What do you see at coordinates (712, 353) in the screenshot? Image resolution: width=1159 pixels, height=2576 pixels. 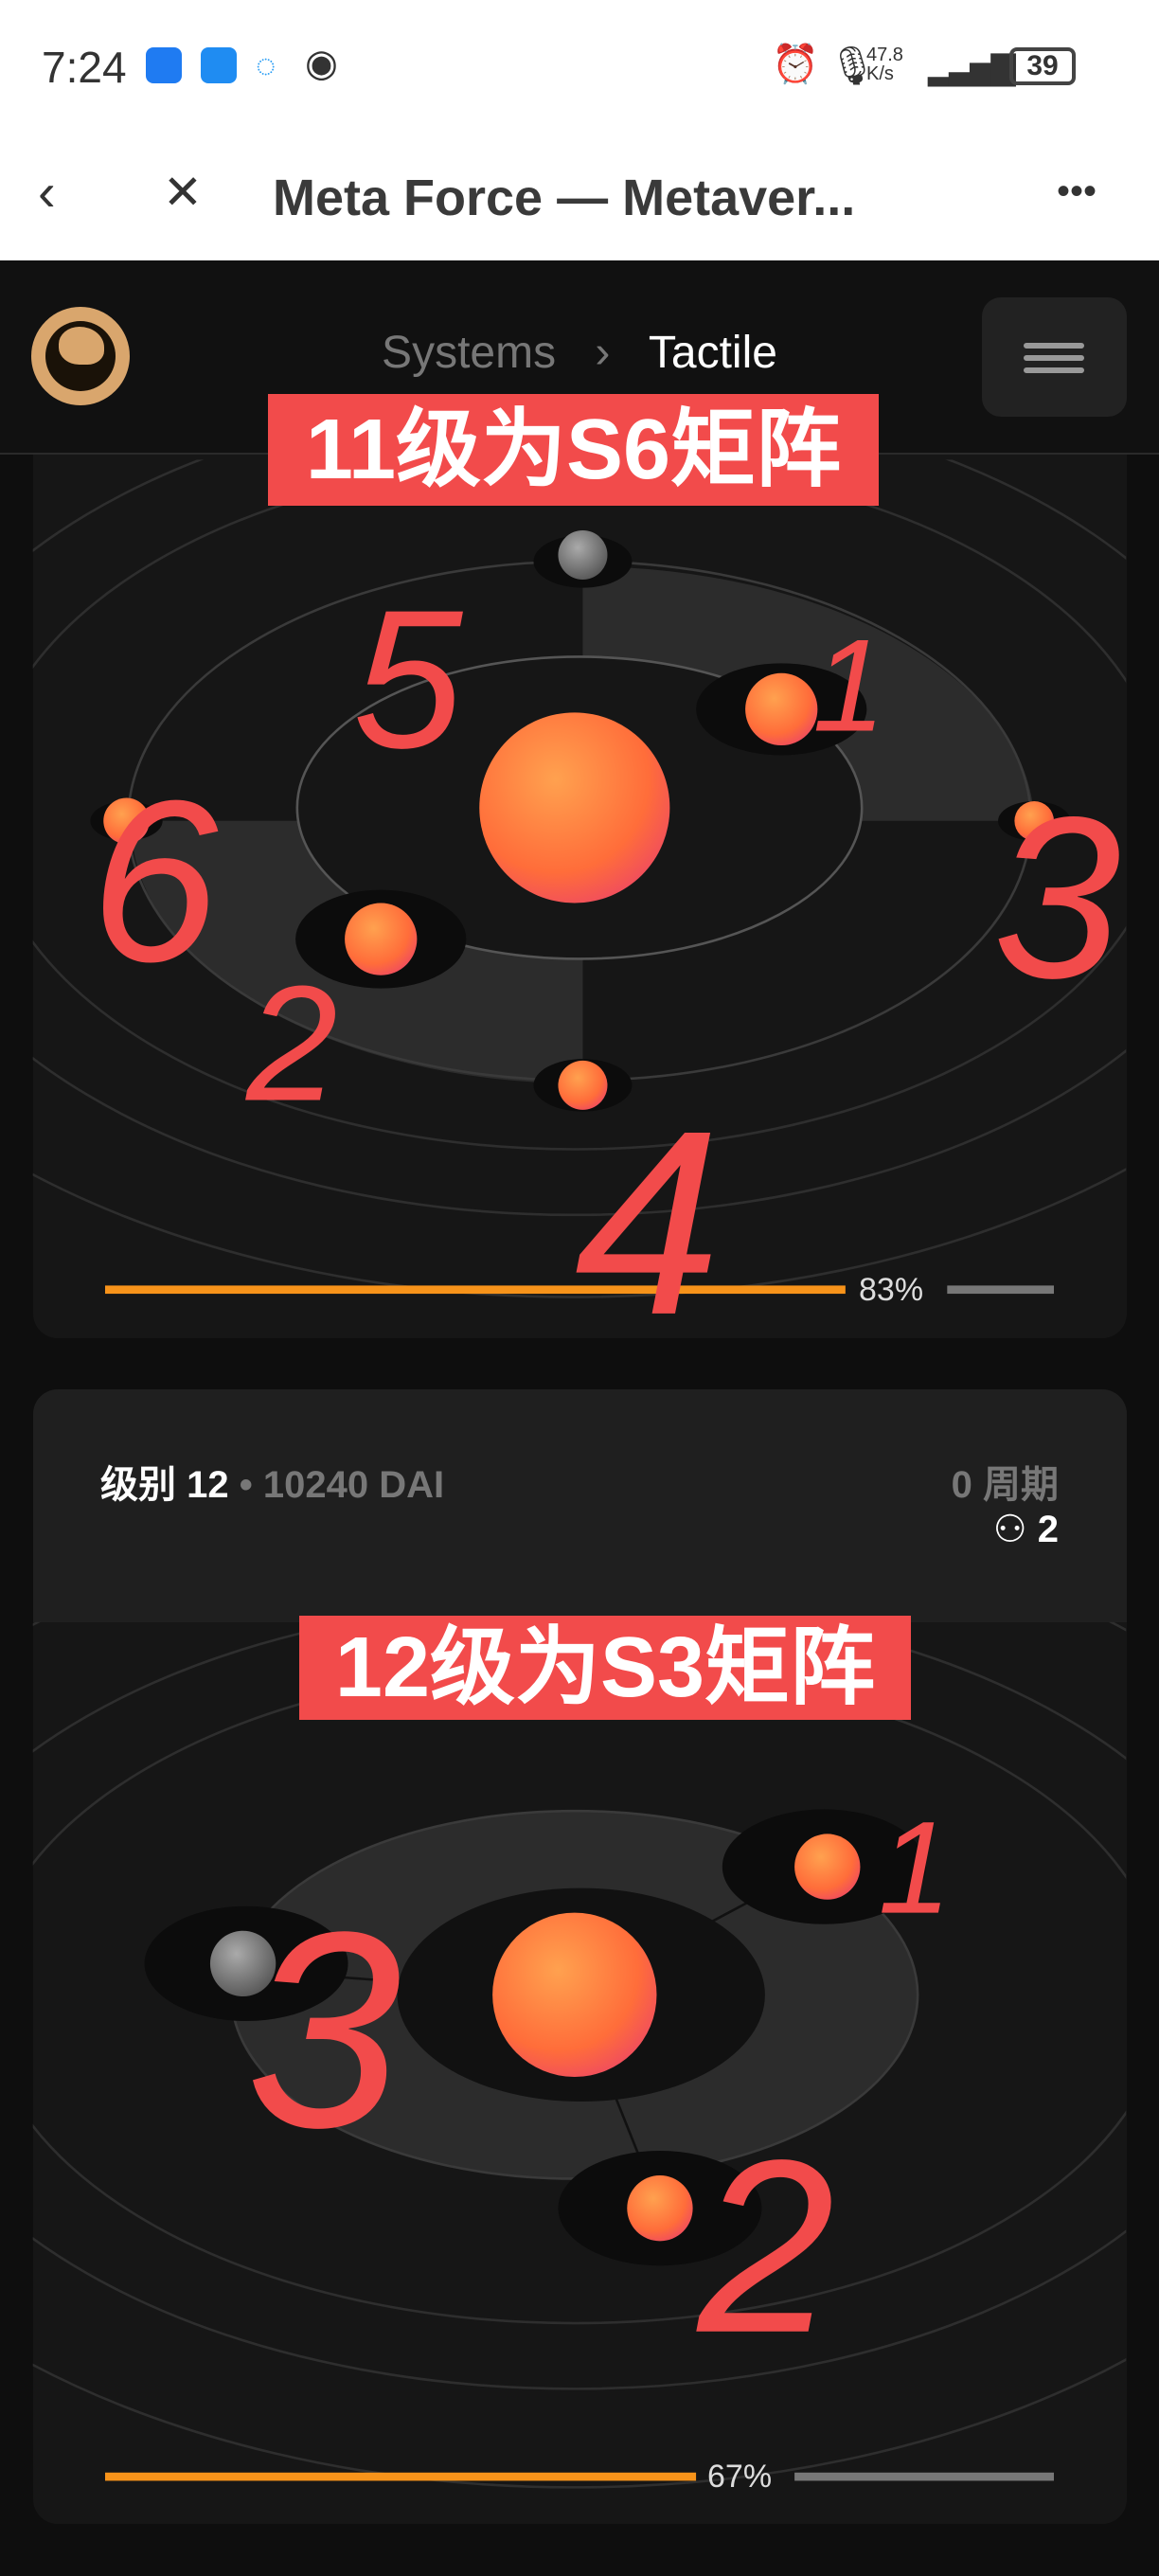 I see `breadcrumb-tactile: Tactile` at bounding box center [712, 353].